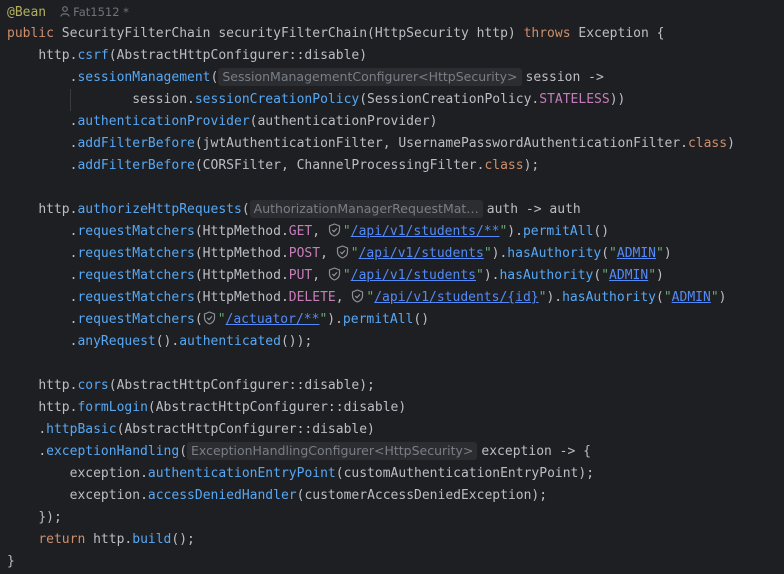 The width and height of the screenshot is (784, 574). Describe the element at coordinates (30, 33) in the screenshot. I see `keyword-public: public` at that location.